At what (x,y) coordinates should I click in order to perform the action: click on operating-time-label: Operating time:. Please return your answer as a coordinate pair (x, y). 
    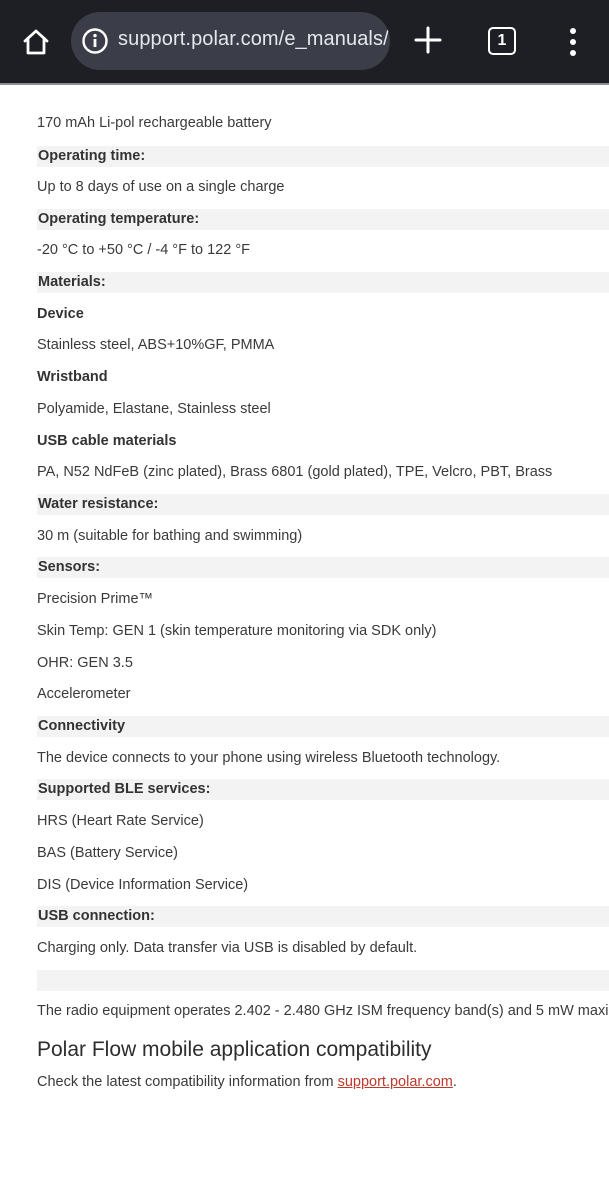
    Looking at the image, I should click on (323, 156).